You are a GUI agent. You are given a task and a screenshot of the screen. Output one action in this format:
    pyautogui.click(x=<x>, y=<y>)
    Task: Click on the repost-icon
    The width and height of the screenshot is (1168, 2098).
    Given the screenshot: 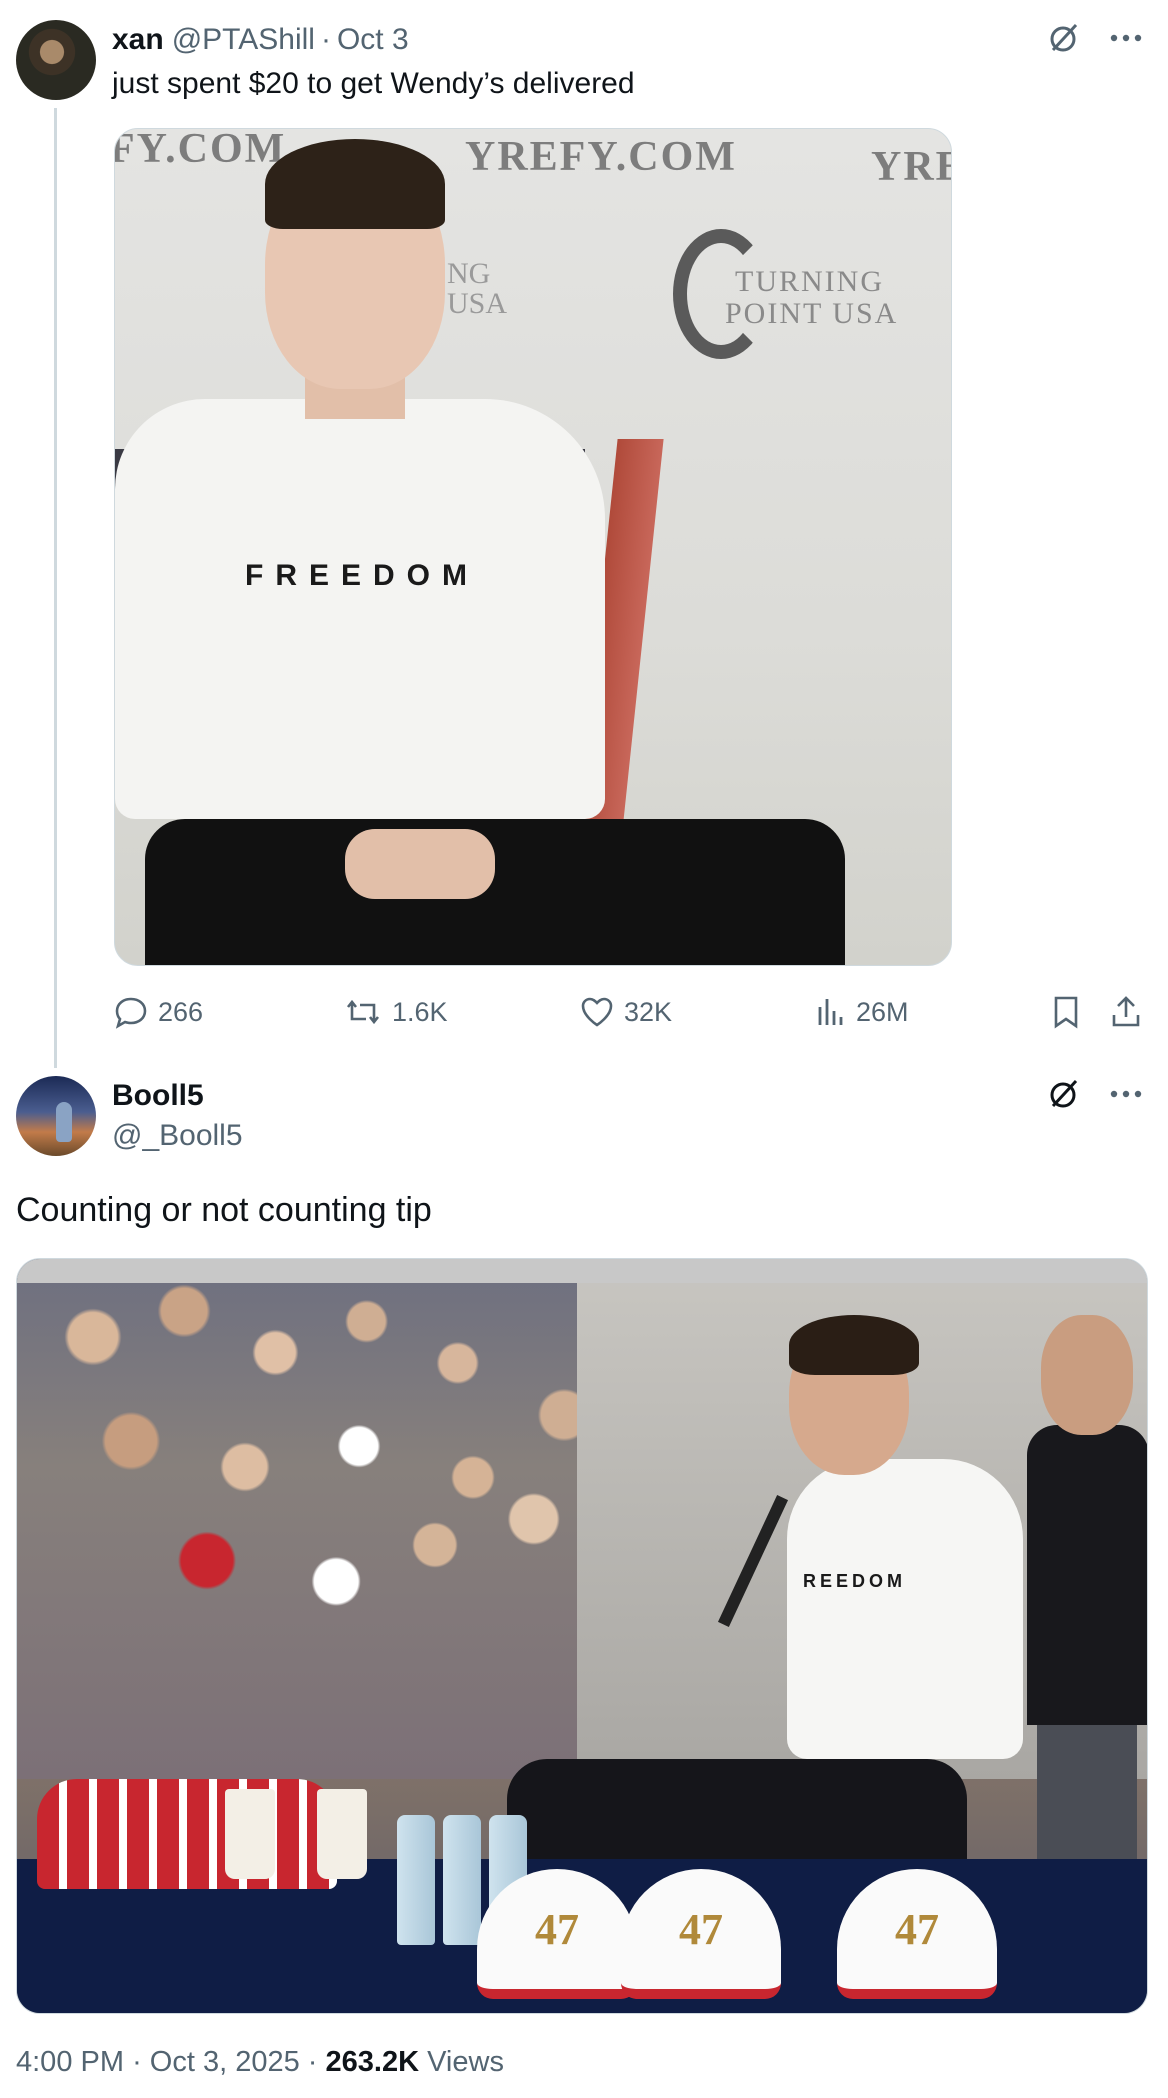 What is the action you would take?
    pyautogui.click(x=363, y=1012)
    